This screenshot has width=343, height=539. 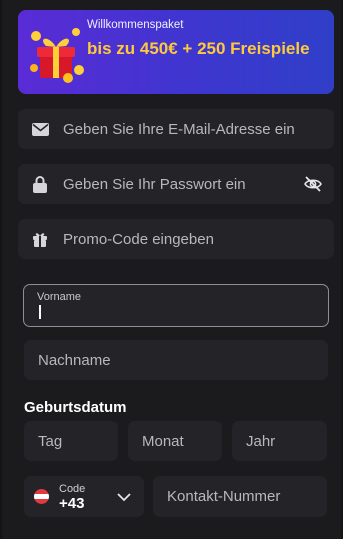 What do you see at coordinates (224, 496) in the screenshot?
I see `phone-number-placeholder: Kontakt-Nummer` at bounding box center [224, 496].